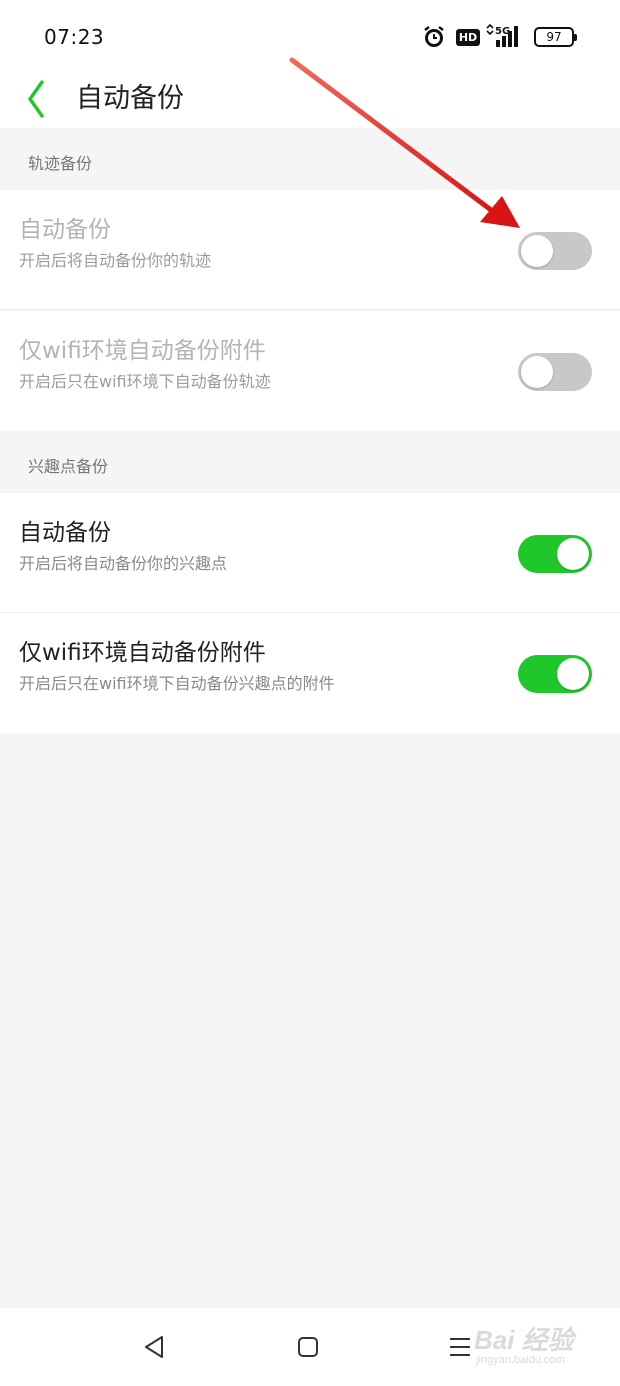 The image size is (620, 1386). What do you see at coordinates (404, 142) in the screenshot?
I see `annotation-arrow-icon` at bounding box center [404, 142].